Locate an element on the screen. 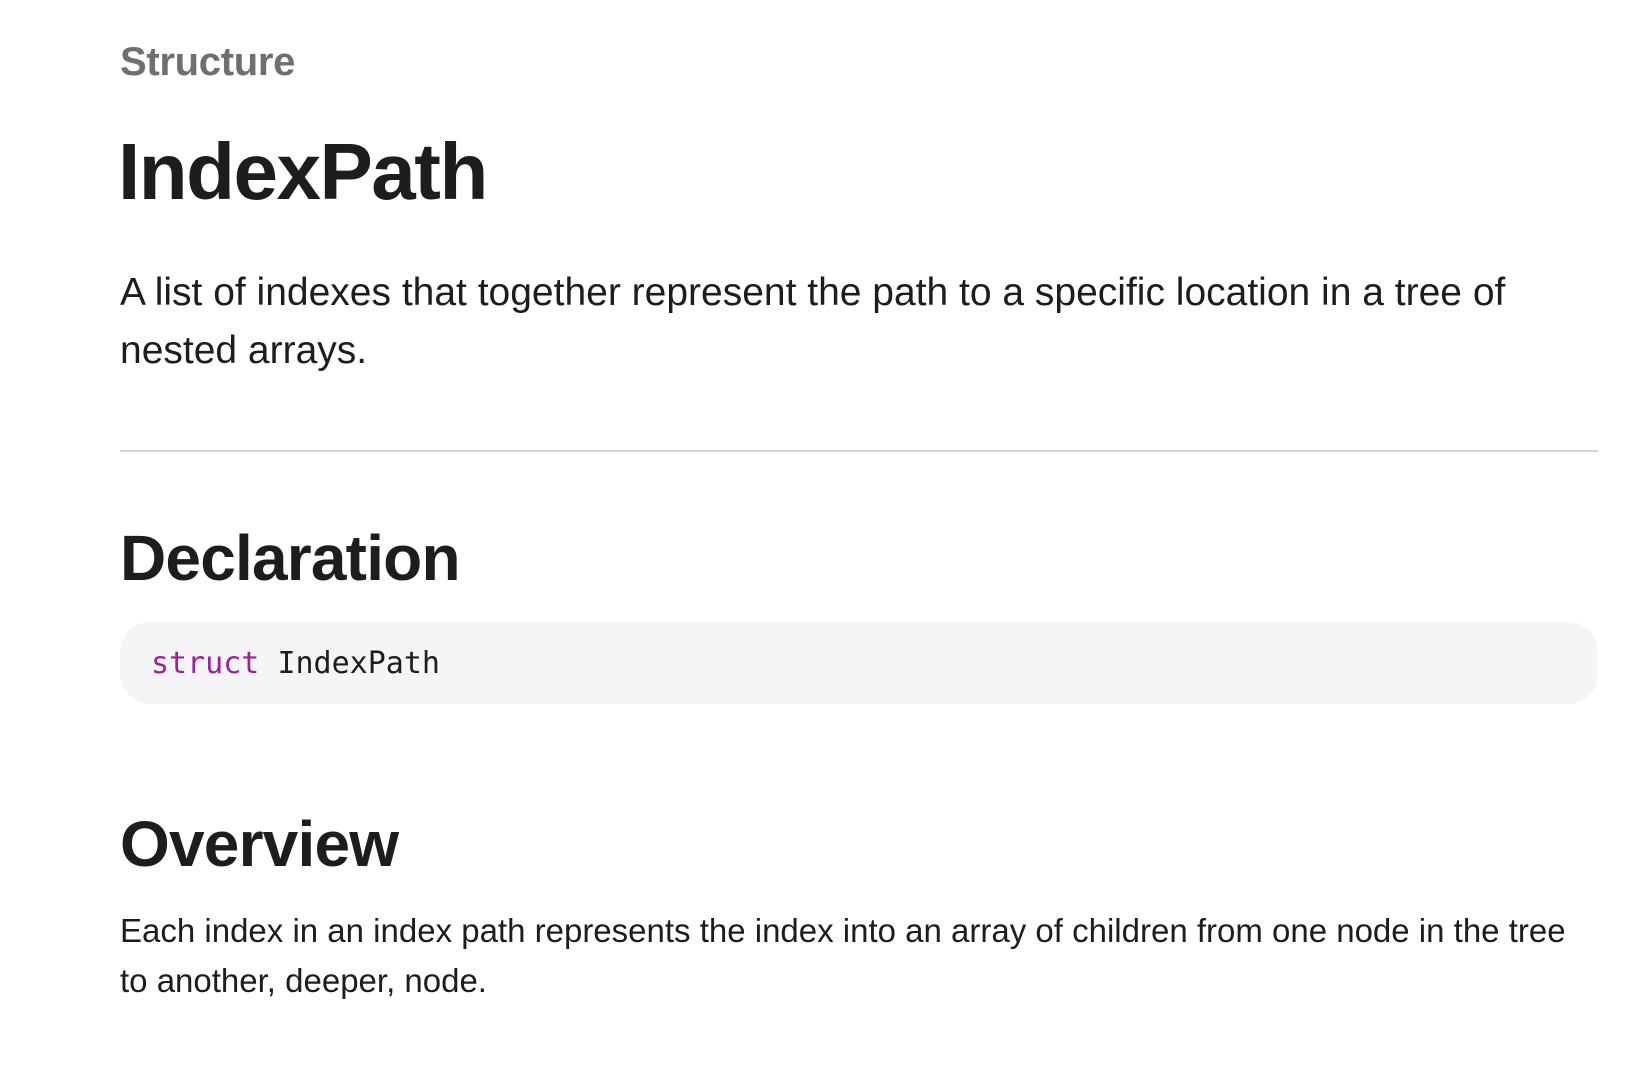 The image size is (1652, 1070). code-keyword: struct is located at coordinates (205, 663).